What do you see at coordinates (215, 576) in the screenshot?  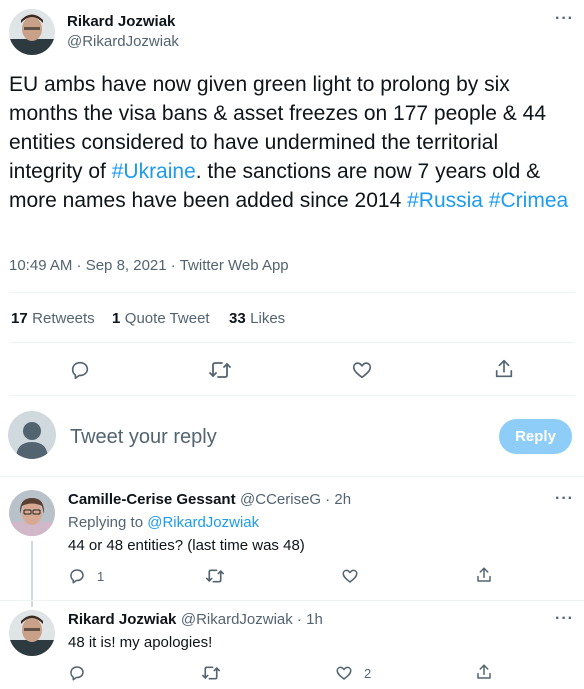 I see `reply1-retweet-icon` at bounding box center [215, 576].